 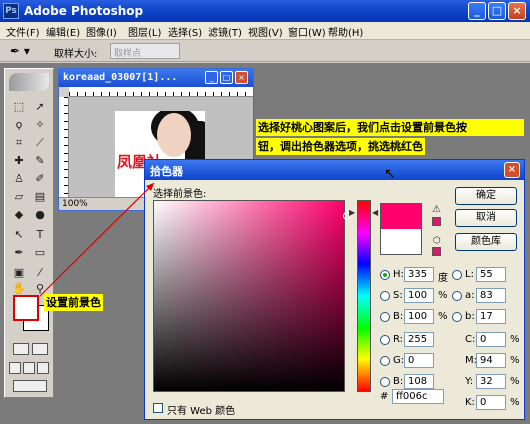 I want to click on radio-r, so click(x=385, y=340).